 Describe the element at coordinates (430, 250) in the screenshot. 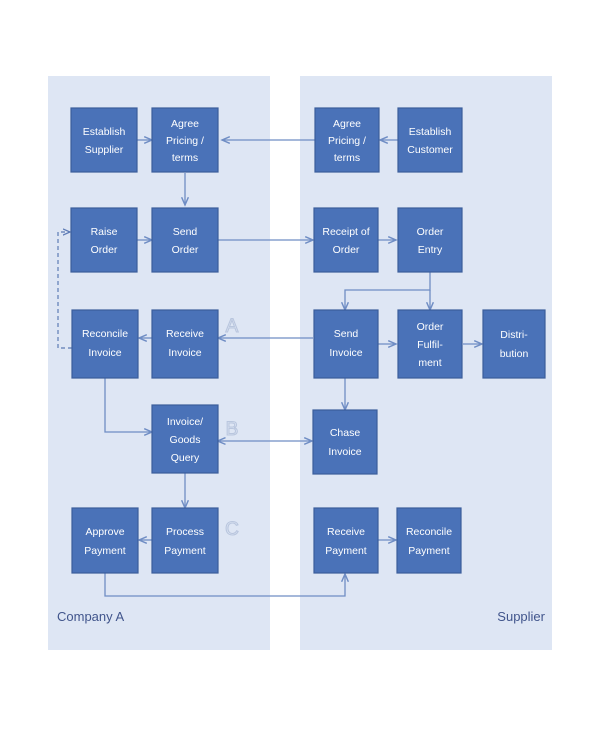

I see `node-order-entry-line-2: Entry` at that location.